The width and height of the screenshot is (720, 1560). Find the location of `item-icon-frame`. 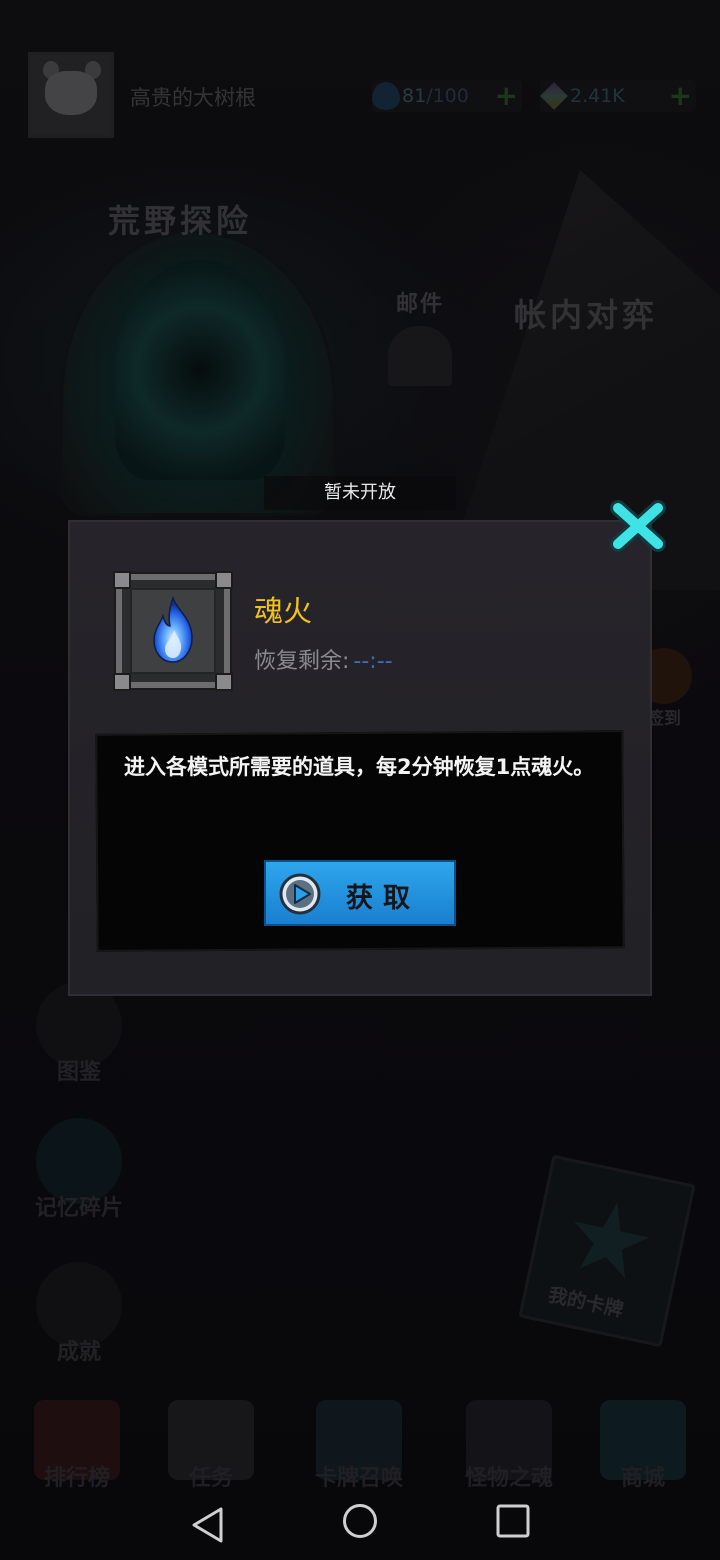

item-icon-frame is located at coordinates (173, 631).